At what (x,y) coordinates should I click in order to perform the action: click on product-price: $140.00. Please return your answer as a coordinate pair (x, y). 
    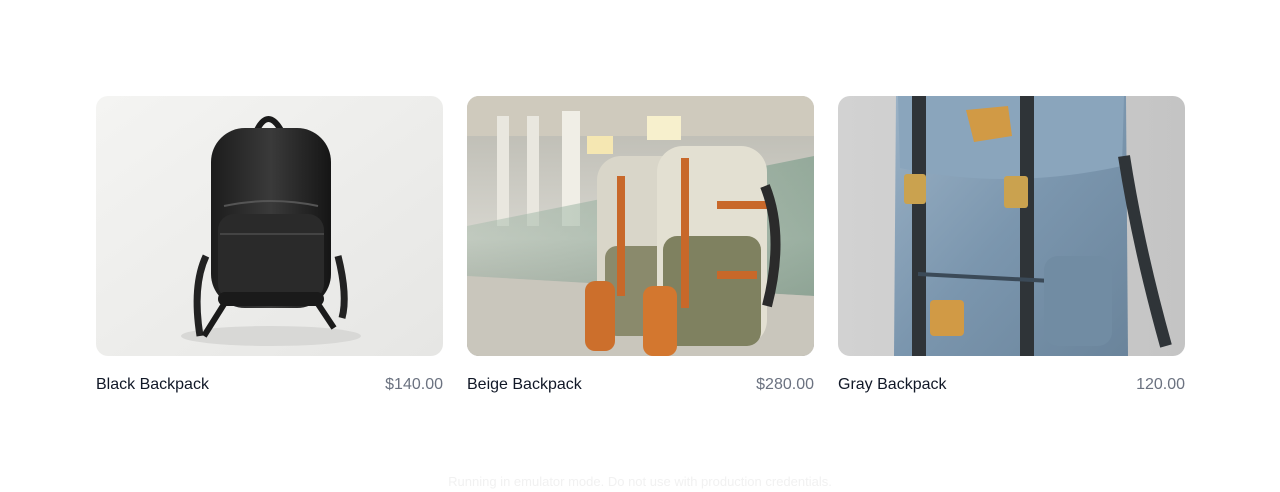
    Looking at the image, I should click on (414, 384).